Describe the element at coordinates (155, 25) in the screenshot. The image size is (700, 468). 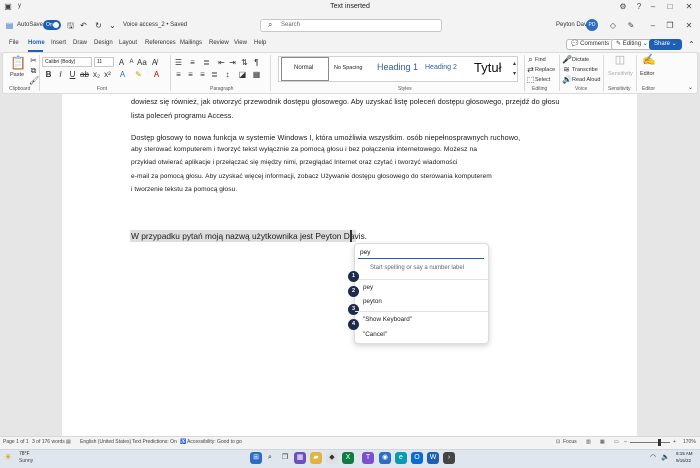
I see `document-name: Voice access_2 • Saved` at that location.